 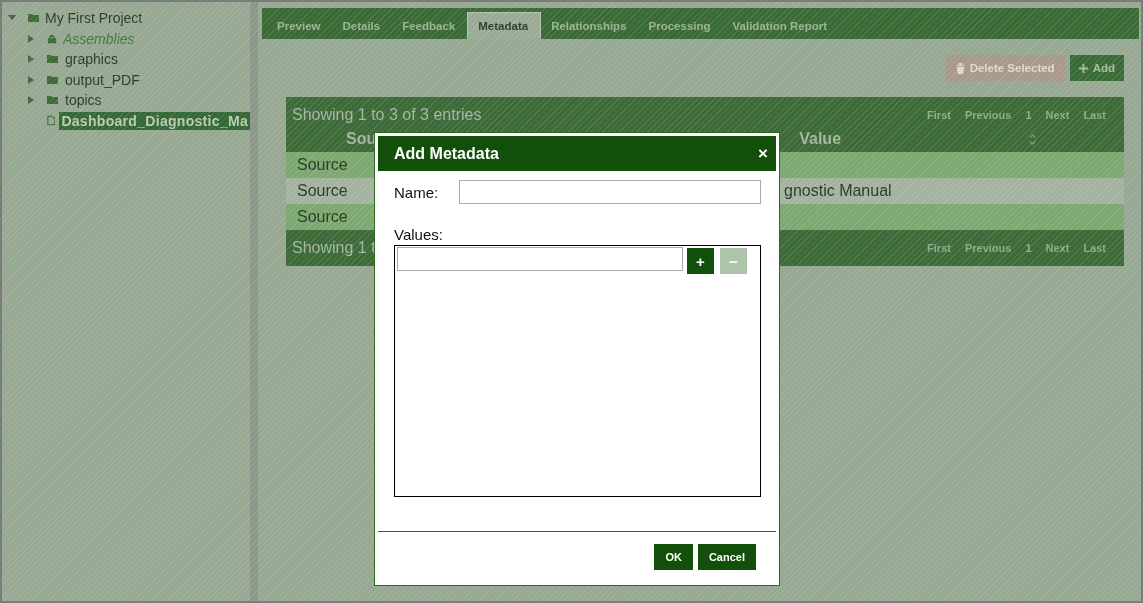 I want to click on tab: Feedback, so click(x=430, y=25).